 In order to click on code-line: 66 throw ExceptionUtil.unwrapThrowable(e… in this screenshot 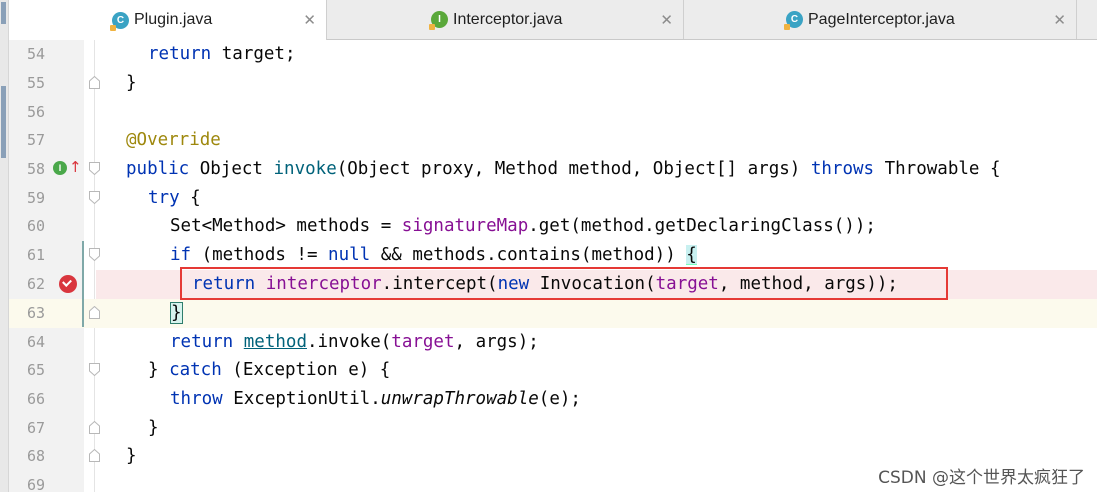, I will do `click(553, 399)`.